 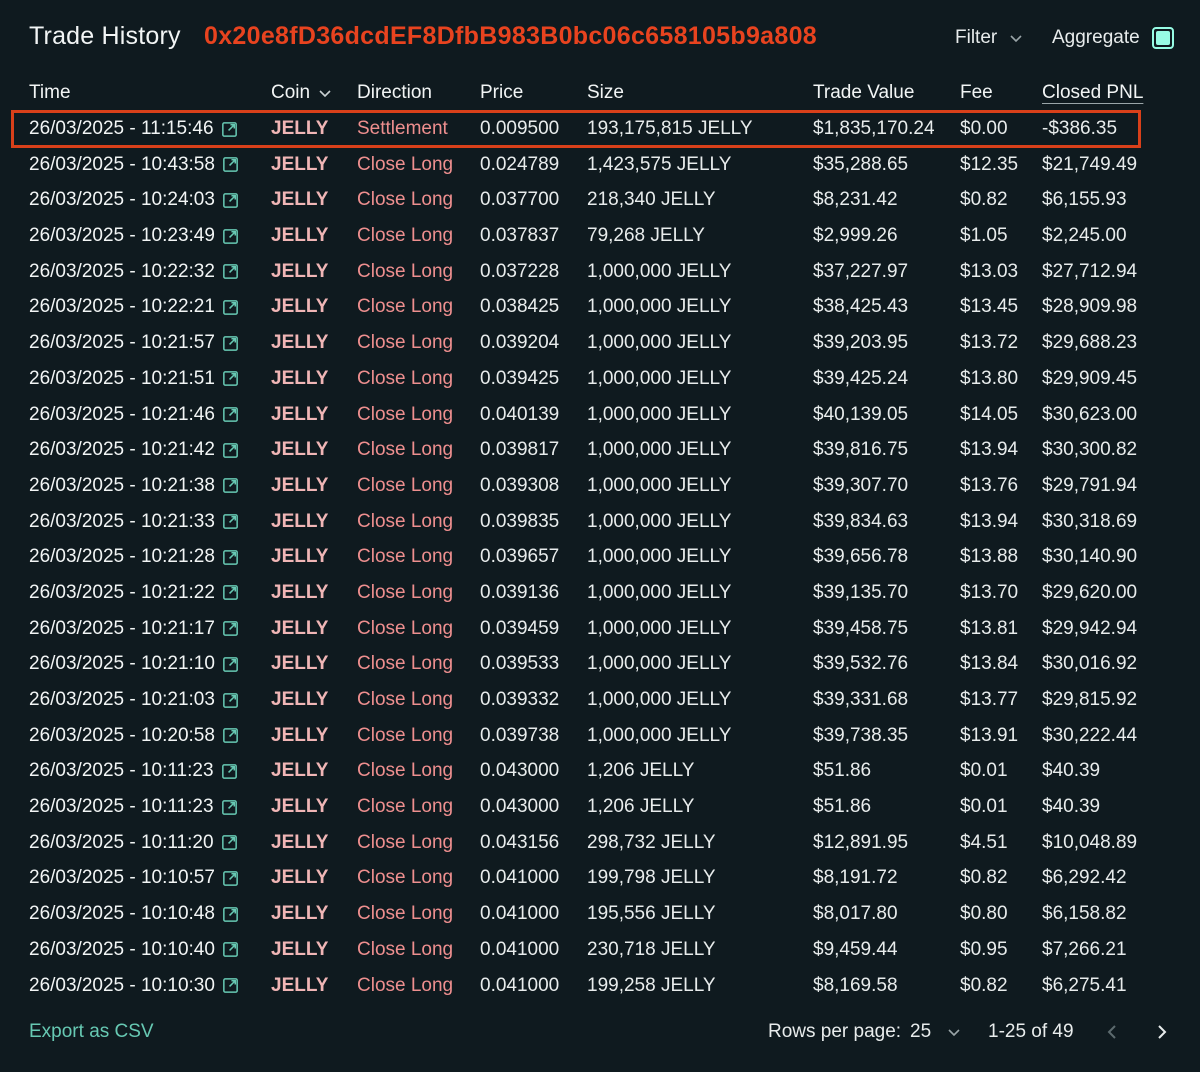 I want to click on column-header-closed-pnl: Closed PNL, so click(x=1092, y=93).